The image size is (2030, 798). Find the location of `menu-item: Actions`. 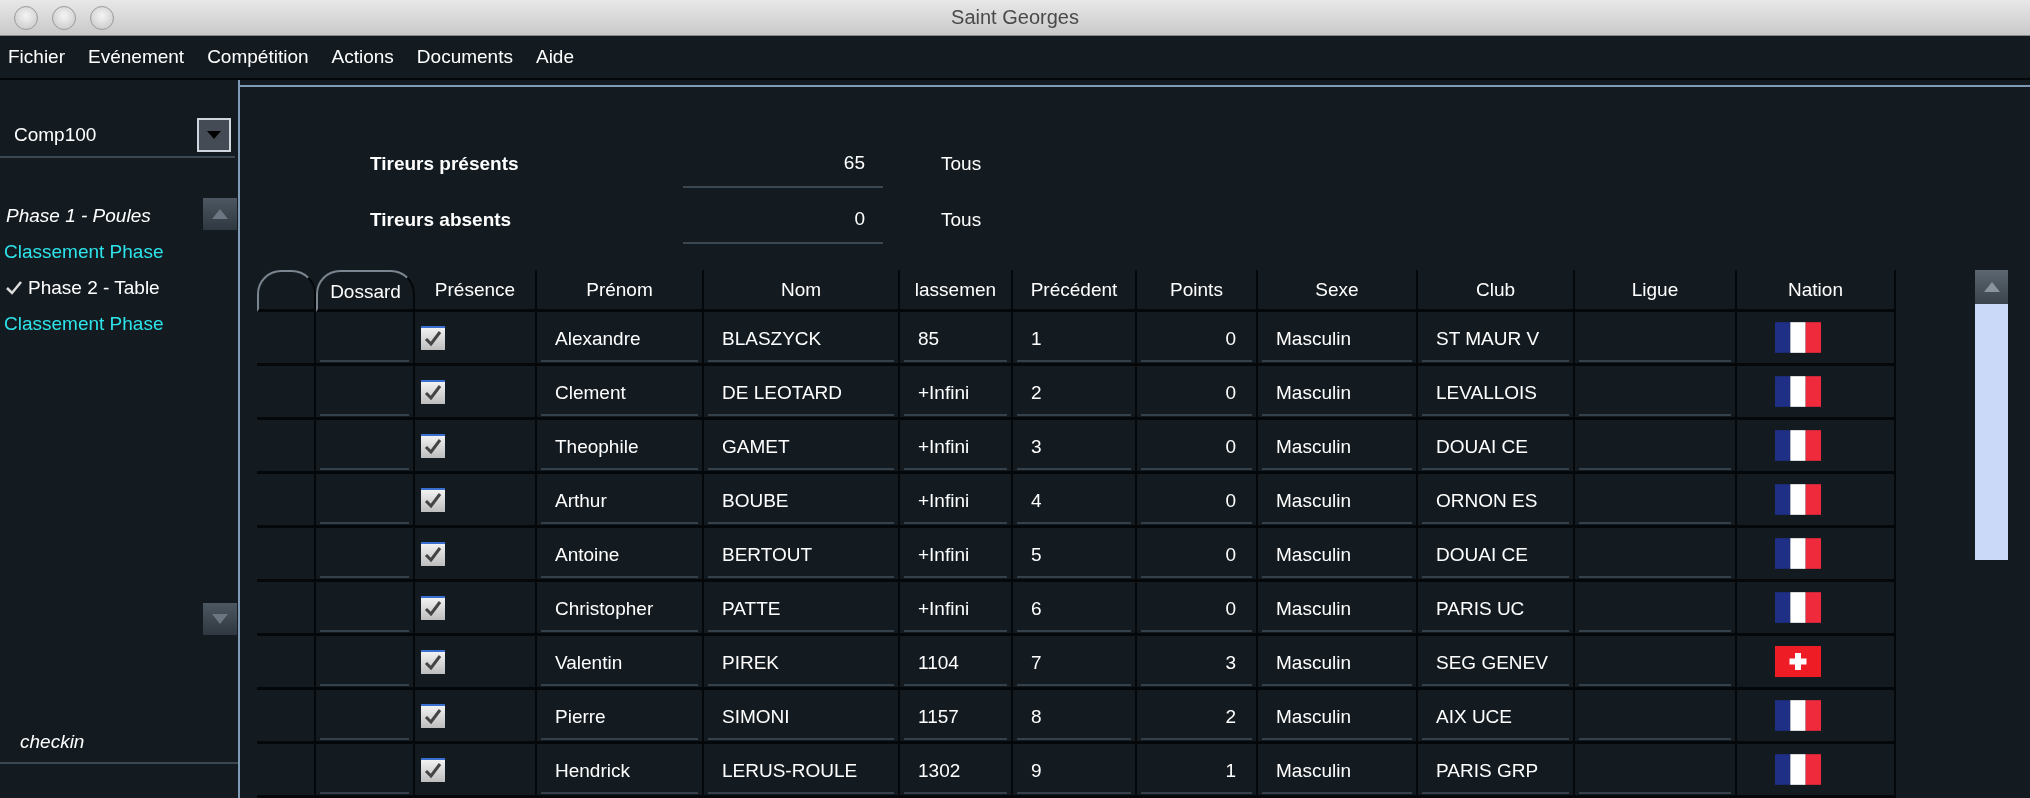

menu-item: Actions is located at coordinates (367, 57).